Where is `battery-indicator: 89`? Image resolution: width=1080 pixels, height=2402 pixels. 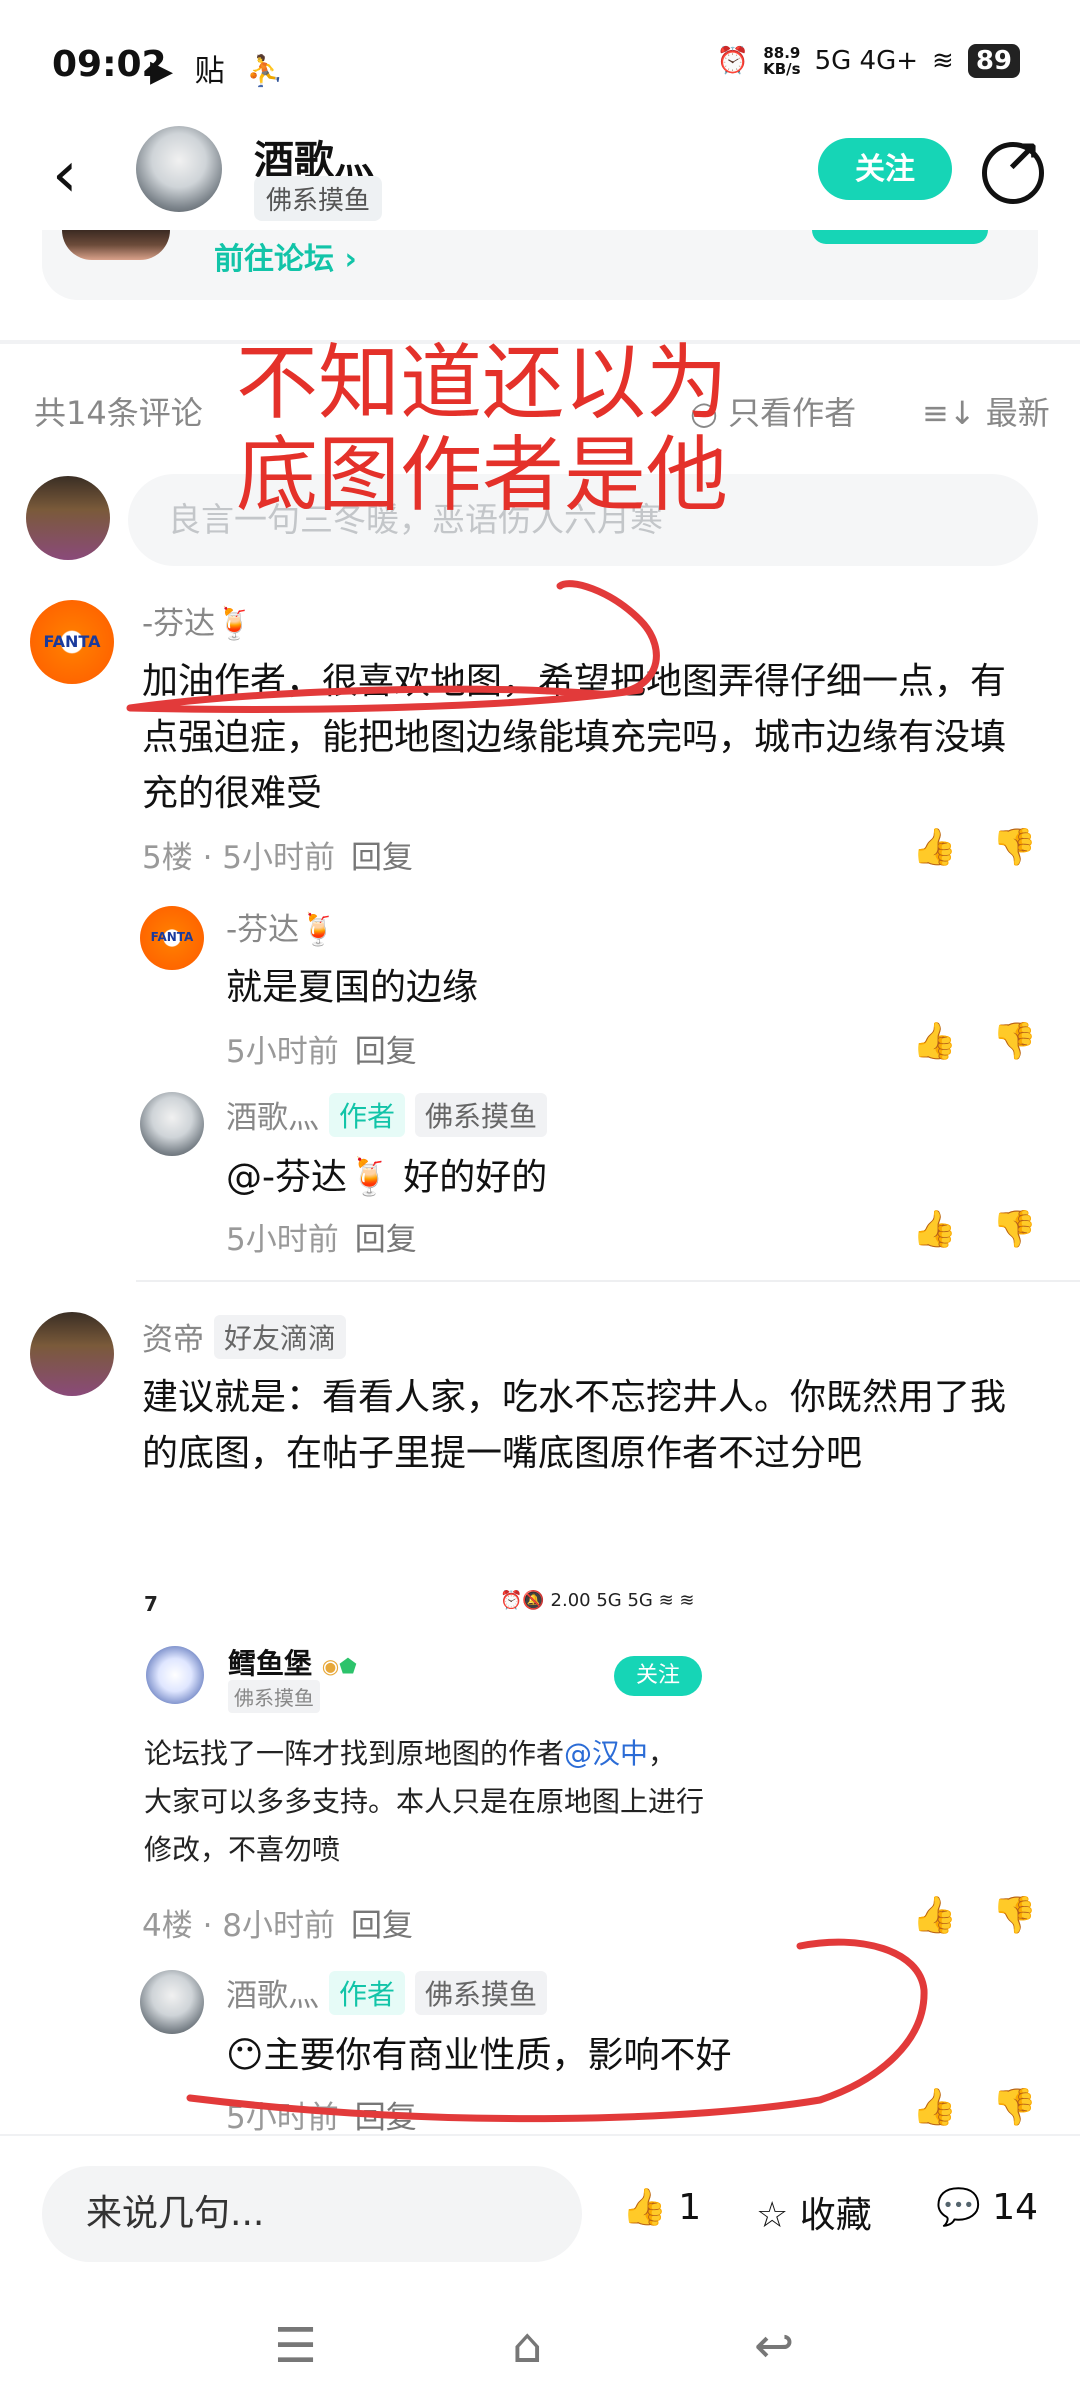
battery-indicator: 89 is located at coordinates (993, 61).